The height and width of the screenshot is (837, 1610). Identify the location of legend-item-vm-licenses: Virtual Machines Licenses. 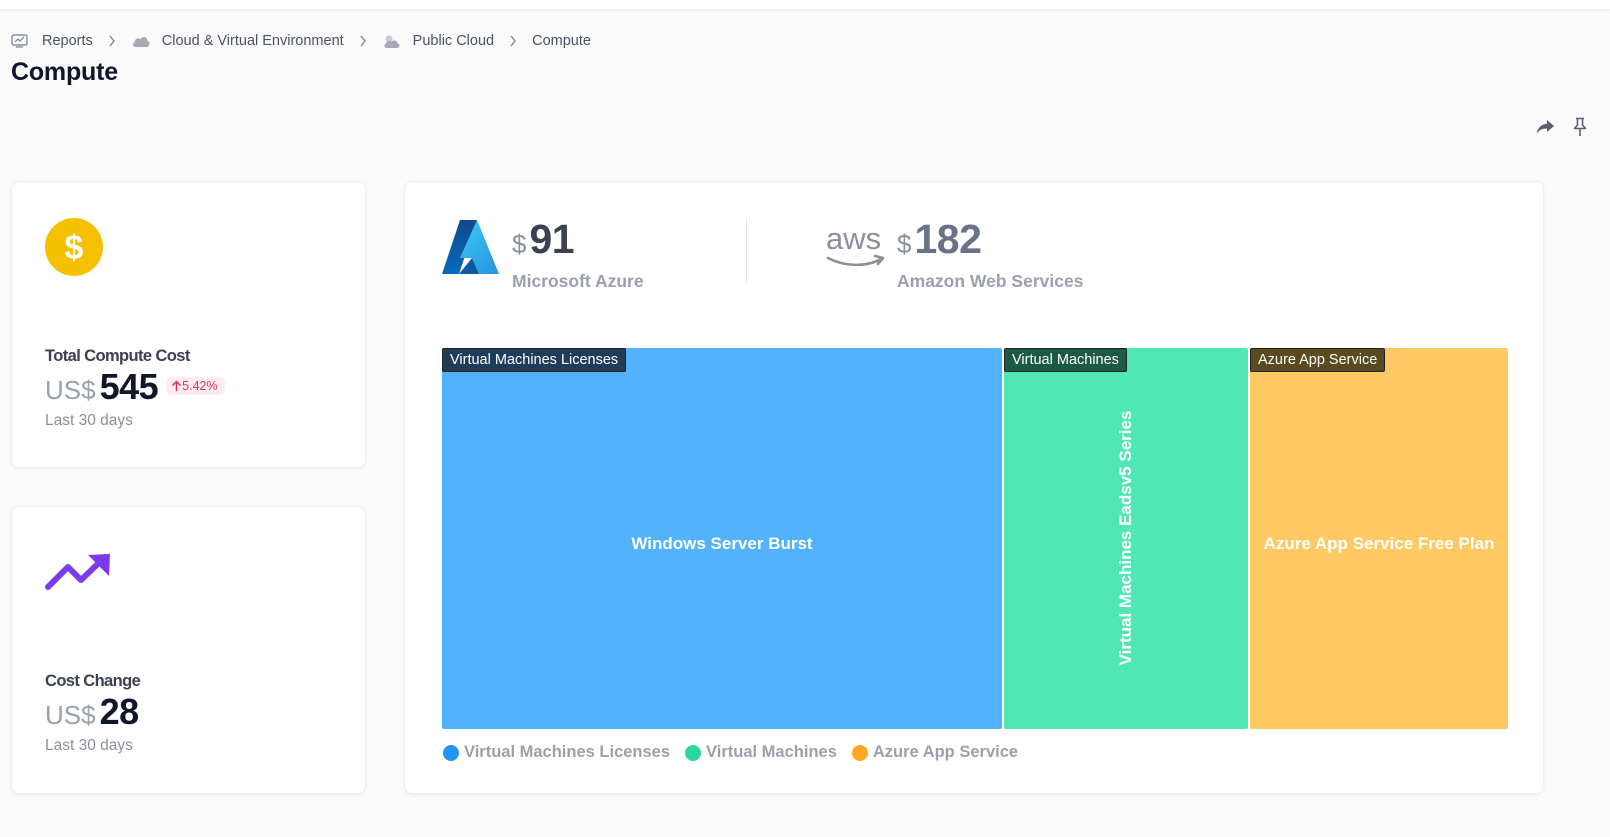
(556, 752).